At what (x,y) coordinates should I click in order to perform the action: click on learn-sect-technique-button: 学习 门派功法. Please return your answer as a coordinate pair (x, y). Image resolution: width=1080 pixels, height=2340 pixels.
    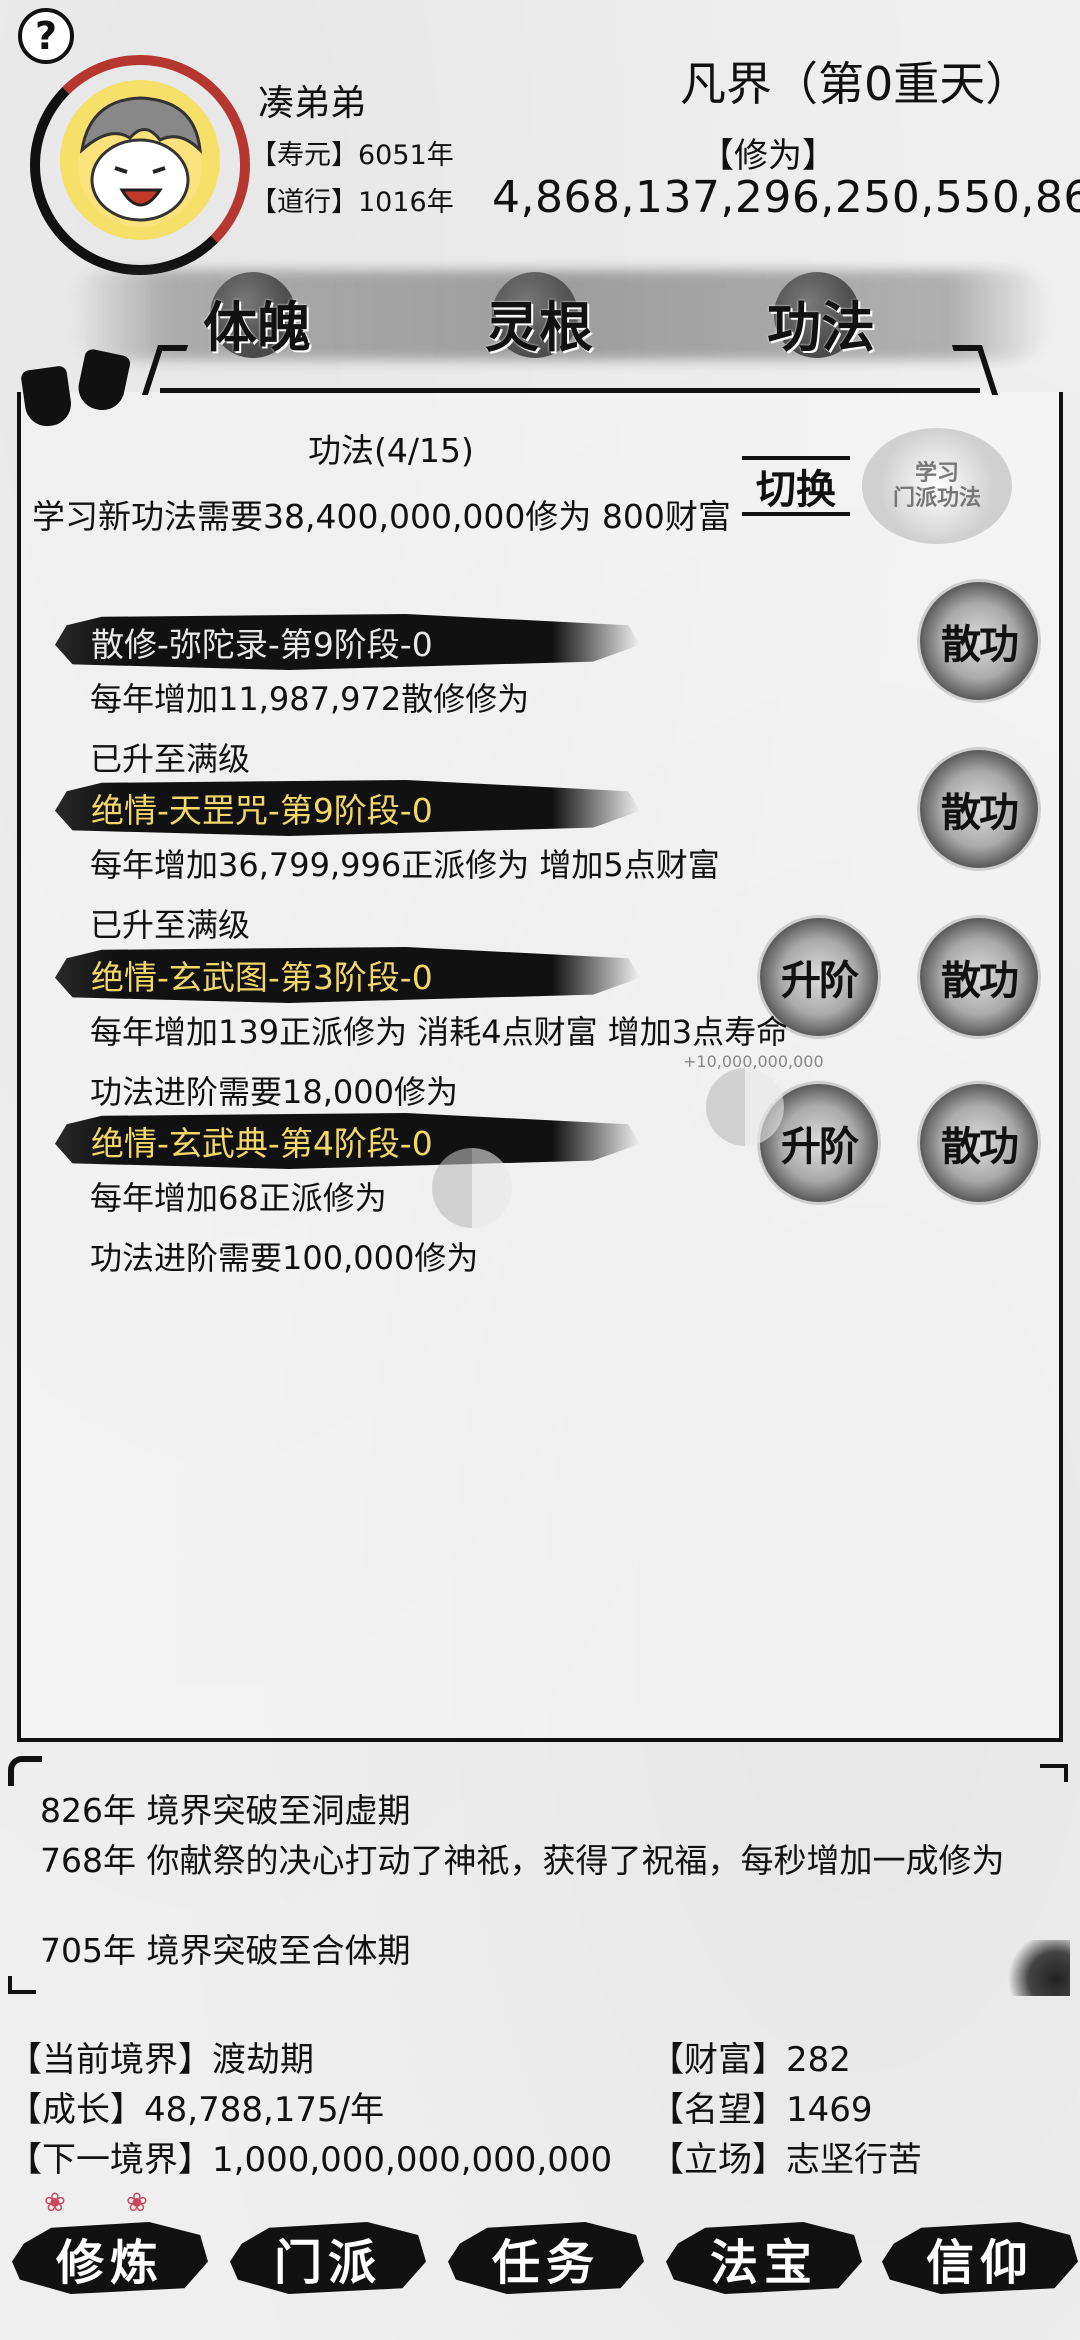
    Looking at the image, I should click on (937, 486).